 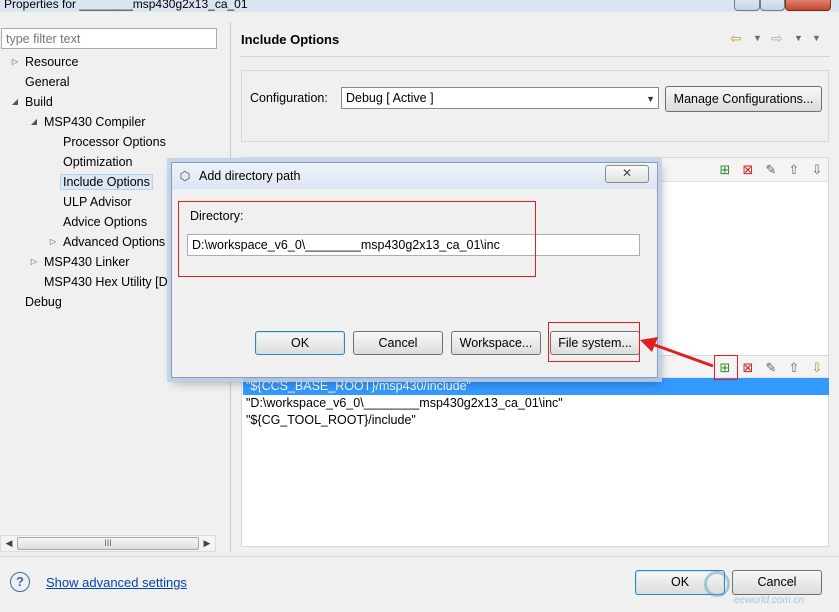 What do you see at coordinates (725, 170) in the screenshot?
I see `add-file-icon: ⊞` at bounding box center [725, 170].